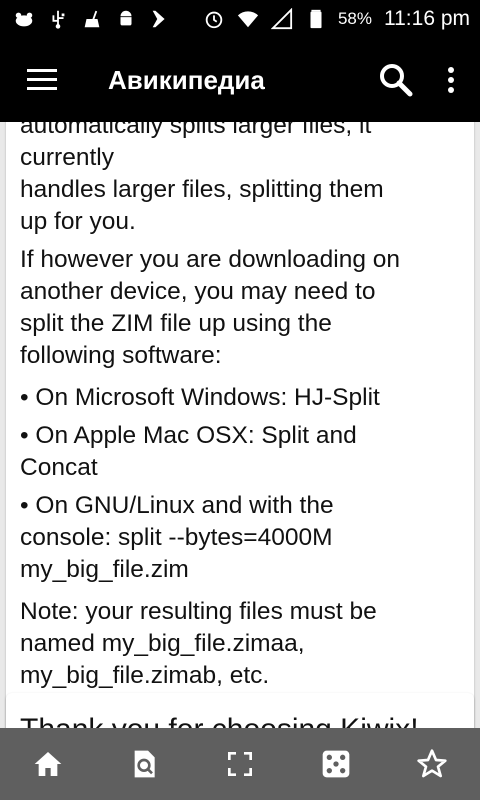 The image size is (480, 800). What do you see at coordinates (336, 19) in the screenshot?
I see `status-right: 58% 11:16 pm` at bounding box center [336, 19].